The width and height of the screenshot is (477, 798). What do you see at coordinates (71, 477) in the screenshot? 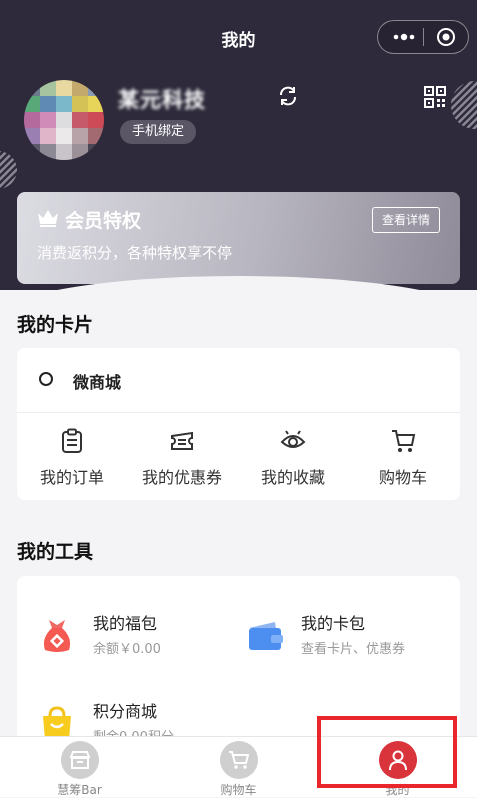
I see `shortcut-label: 我的订单` at bounding box center [71, 477].